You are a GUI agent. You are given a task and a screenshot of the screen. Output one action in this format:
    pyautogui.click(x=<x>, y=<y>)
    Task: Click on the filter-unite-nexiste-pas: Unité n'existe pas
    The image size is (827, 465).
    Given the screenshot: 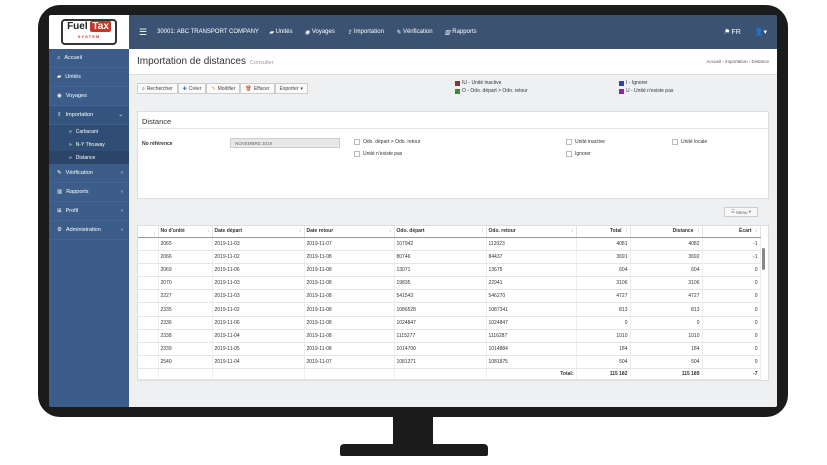 What is the action you would take?
    pyautogui.click(x=378, y=154)
    